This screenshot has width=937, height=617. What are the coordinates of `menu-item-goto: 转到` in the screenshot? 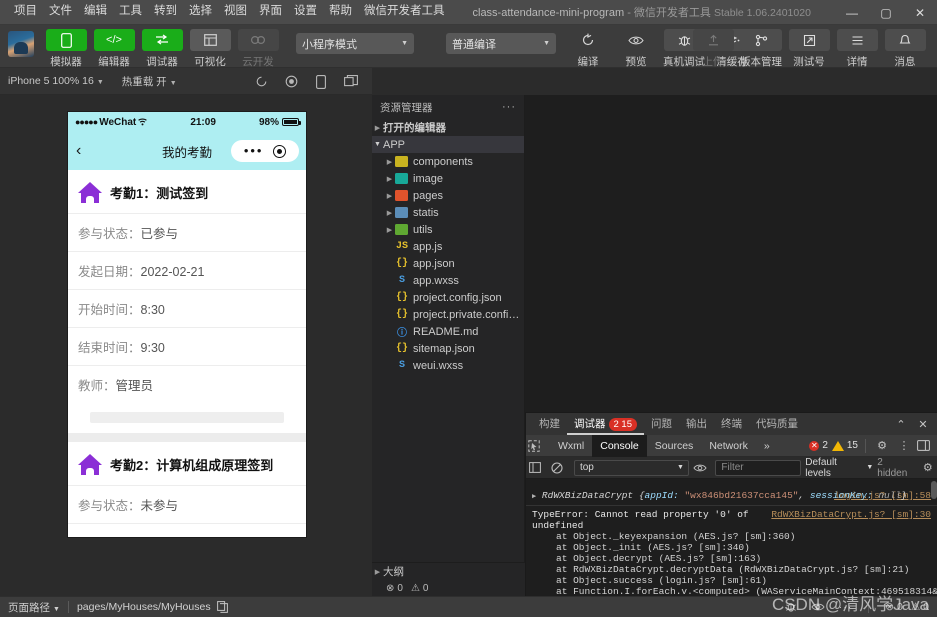 It's located at (165, 12).